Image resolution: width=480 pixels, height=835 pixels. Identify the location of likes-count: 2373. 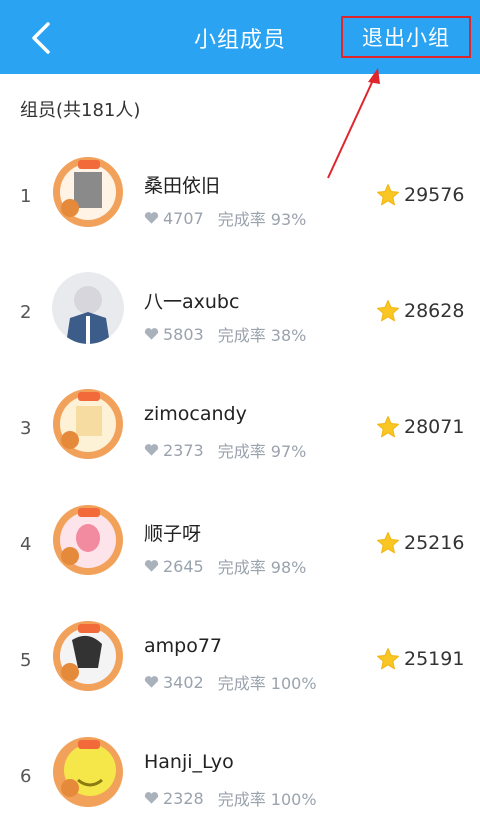
(183, 450).